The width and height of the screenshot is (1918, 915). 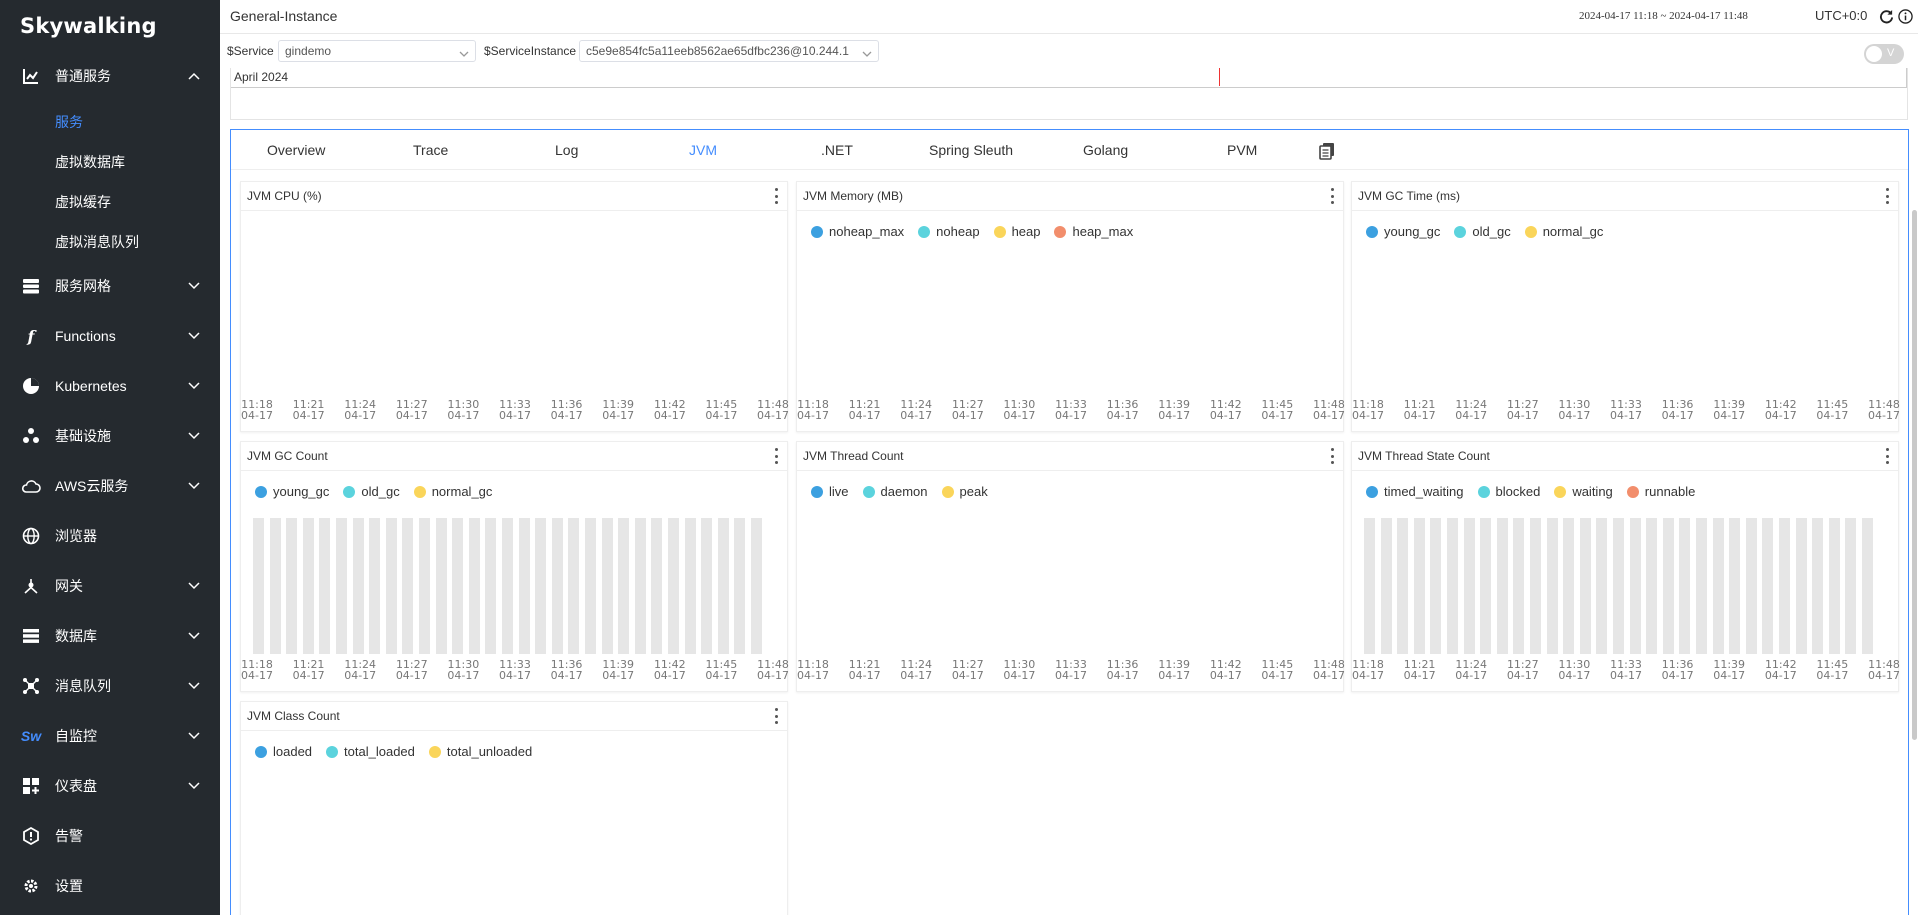 What do you see at coordinates (1508, 491) in the screenshot?
I see `legend-item: blocked` at bounding box center [1508, 491].